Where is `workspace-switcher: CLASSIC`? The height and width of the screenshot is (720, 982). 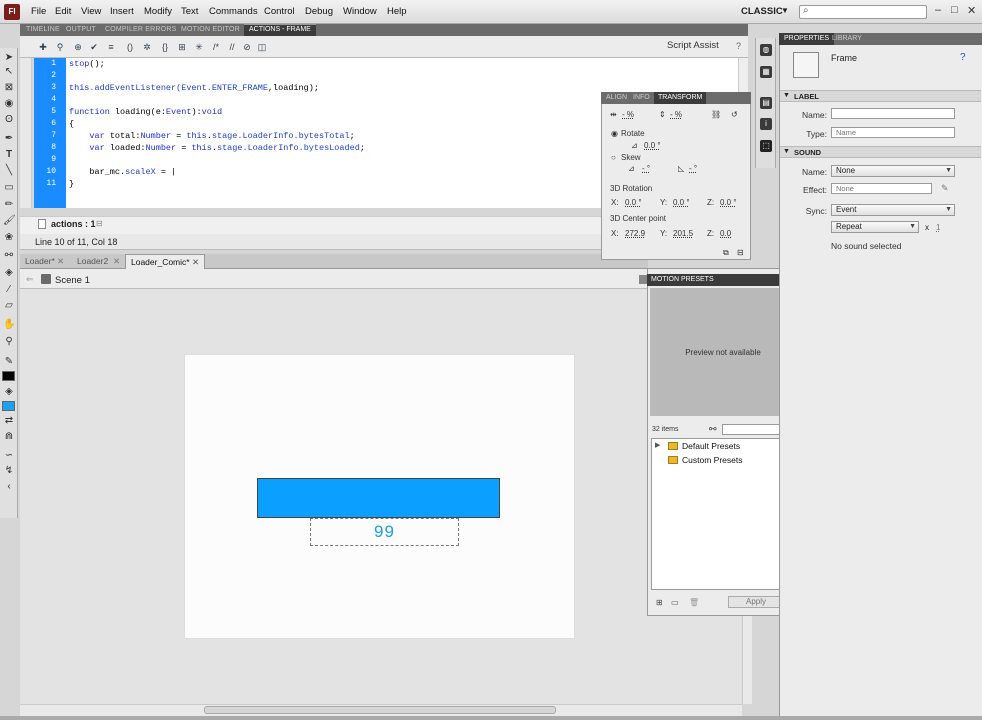
workspace-switcher: CLASSIC is located at coordinates (762, 11).